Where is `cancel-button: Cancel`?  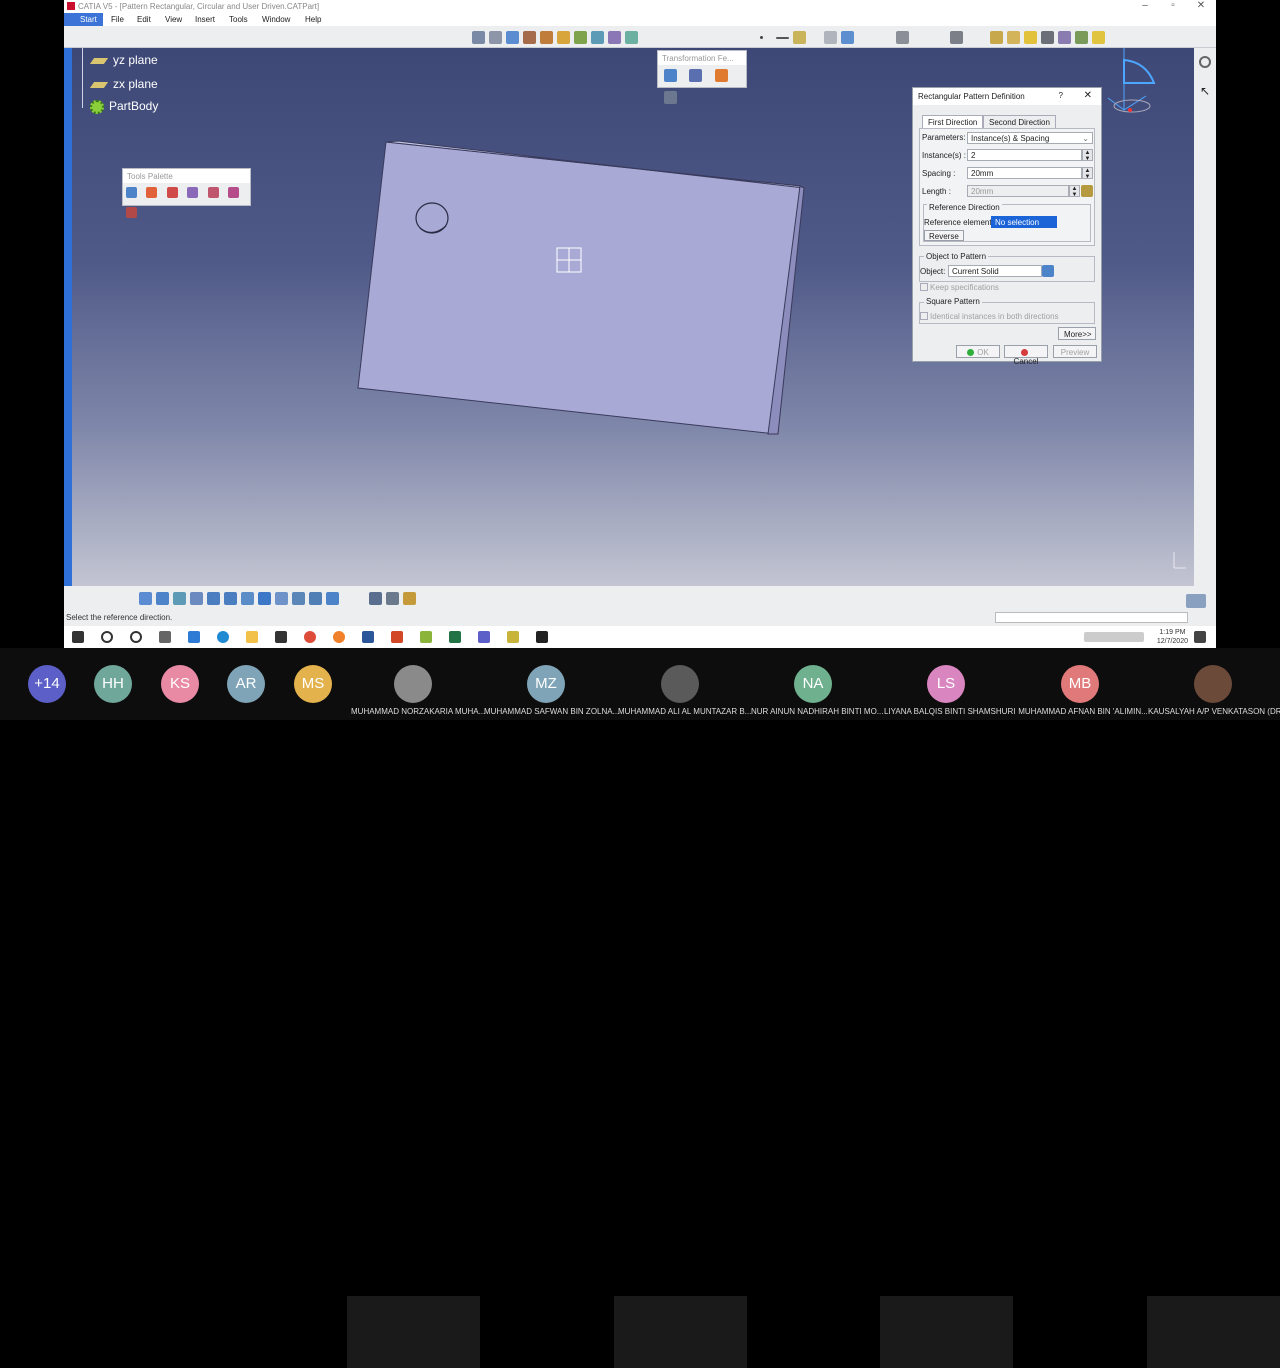 cancel-button: Cancel is located at coordinates (1026, 355).